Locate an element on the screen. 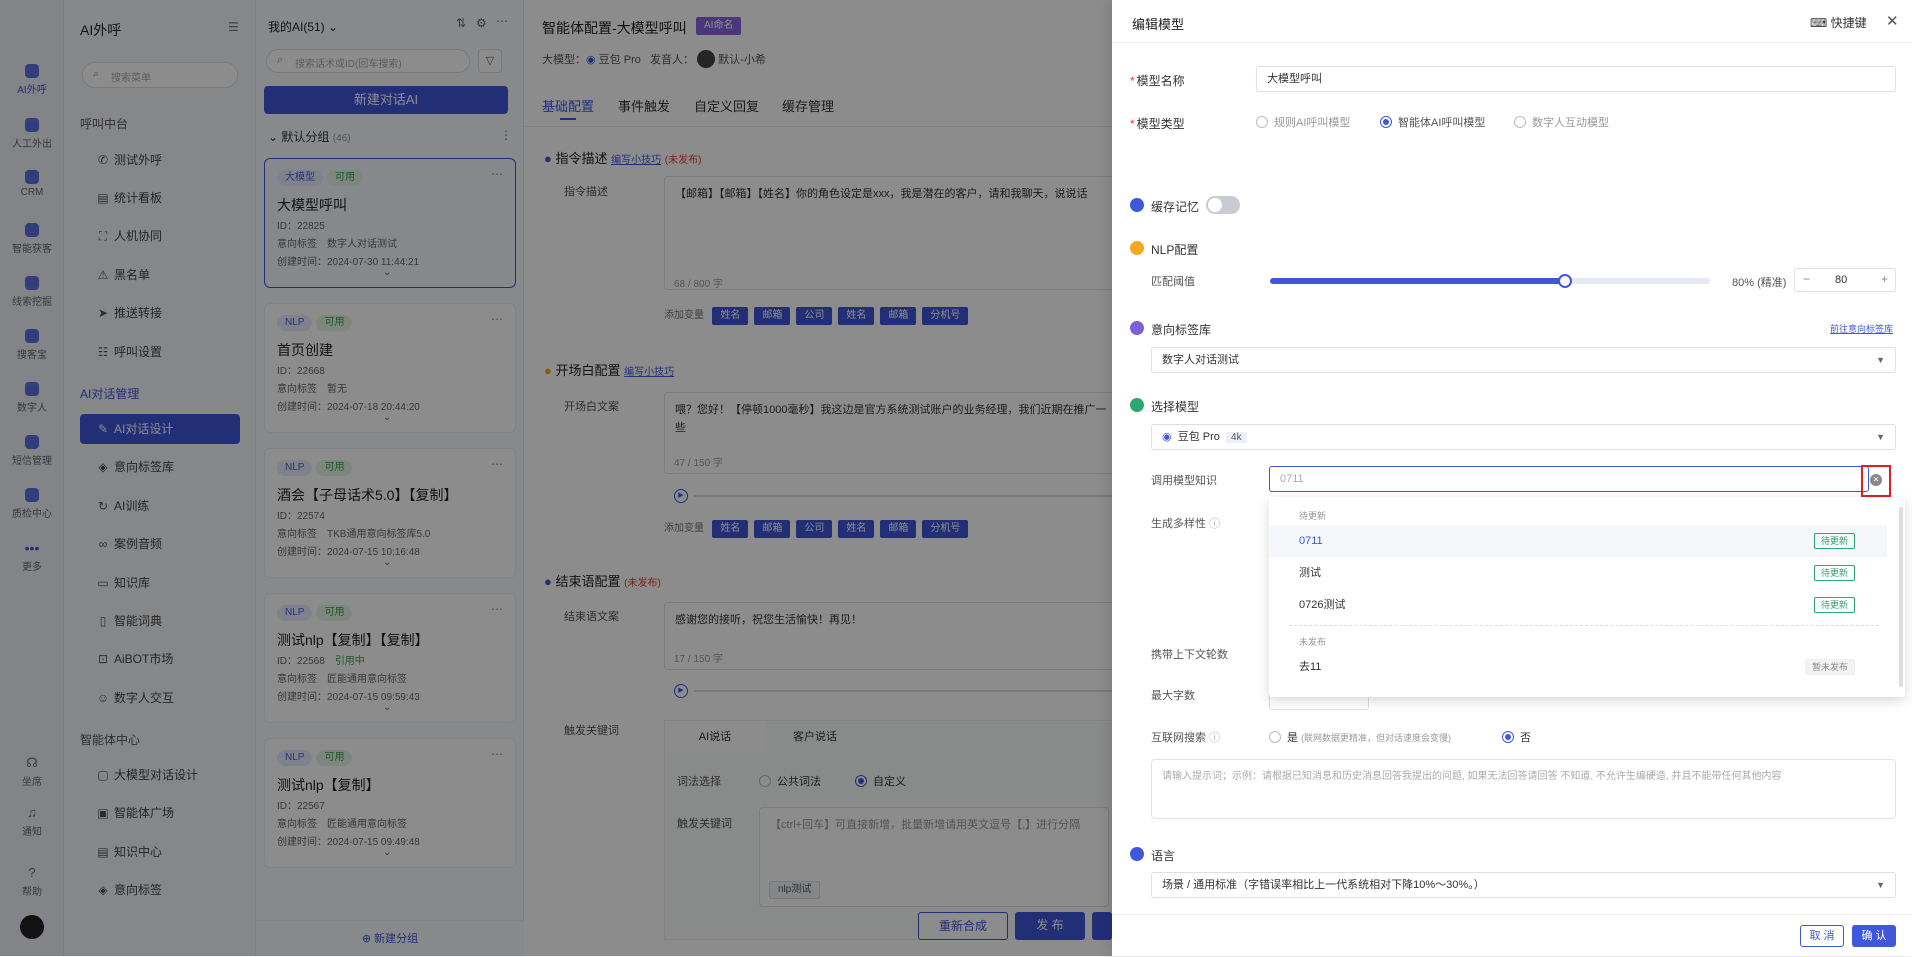 This screenshot has height=957, width=1912. confirm-button: 确 认 is located at coordinates (1874, 936).